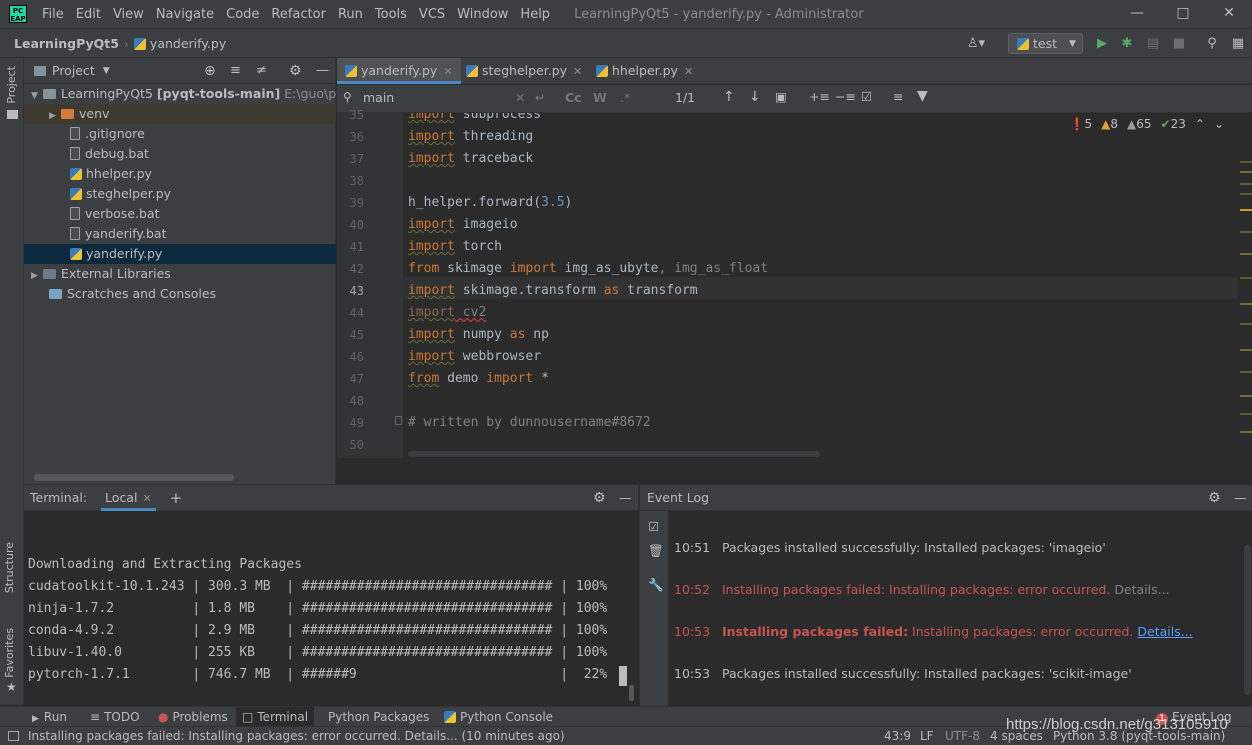 Image resolution: width=1252 pixels, height=745 pixels. Describe the element at coordinates (180, 114) in the screenshot. I see `tree-item-venv: ▶ venv` at that location.